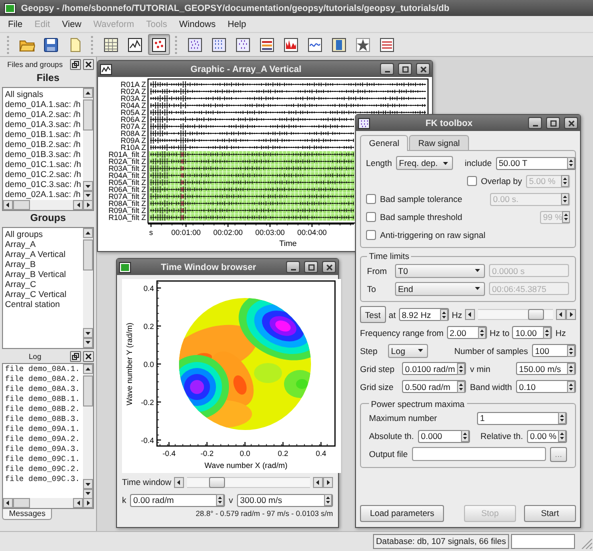 This screenshot has height=551, width=593. Describe the element at coordinates (408, 351) in the screenshot. I see `dropdown: Log` at that location.